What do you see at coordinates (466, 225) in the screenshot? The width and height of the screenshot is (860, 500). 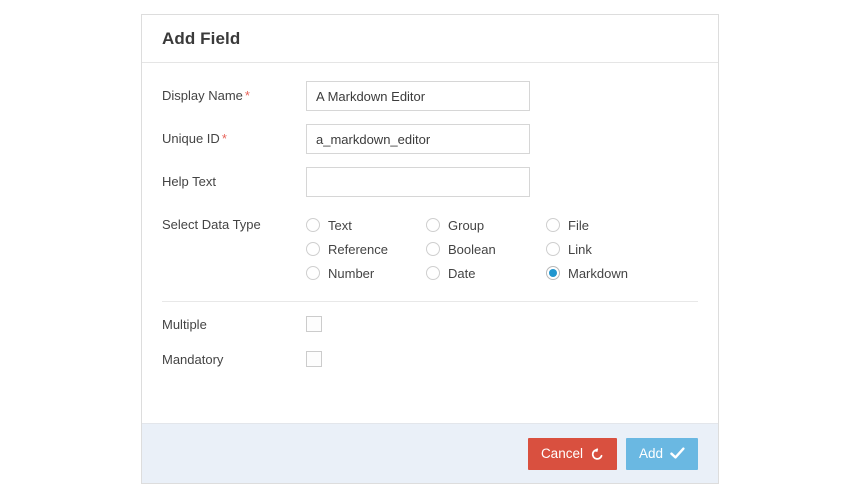 I see `radio-option-label: Group` at bounding box center [466, 225].